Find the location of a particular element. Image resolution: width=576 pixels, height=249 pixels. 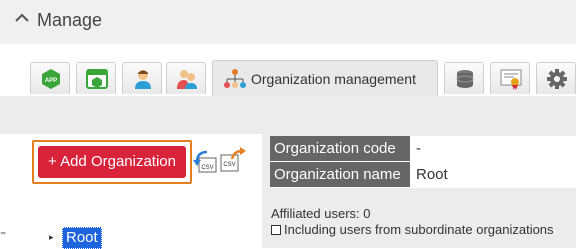

gear-icon is located at coordinates (557, 79).